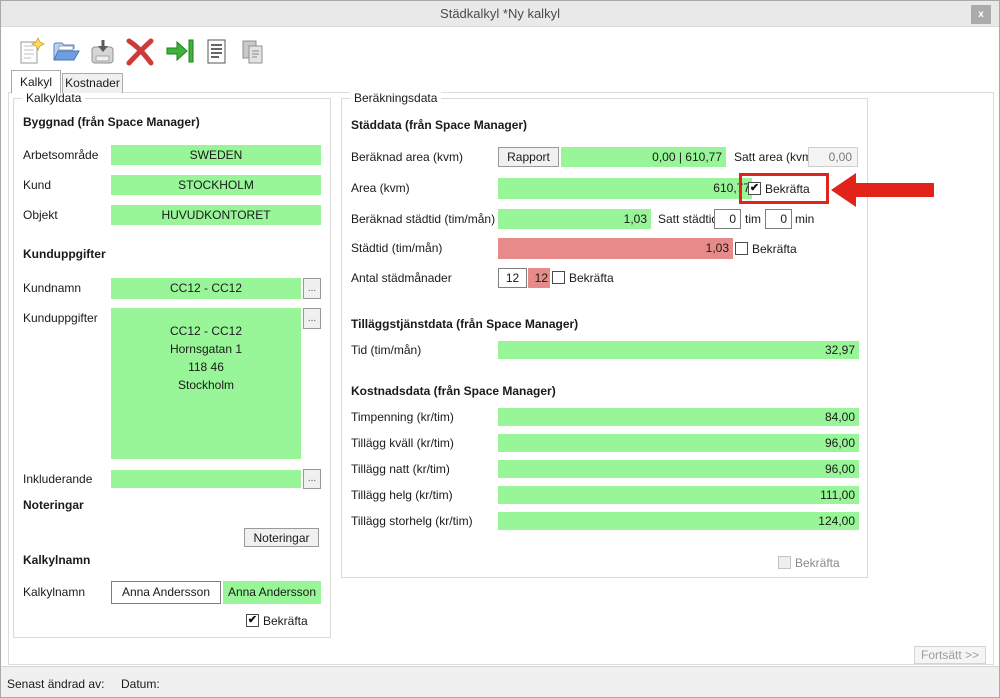  I want to click on heading-kostnadsdata: Kostnadsdata (från Space Manager), so click(453, 391).